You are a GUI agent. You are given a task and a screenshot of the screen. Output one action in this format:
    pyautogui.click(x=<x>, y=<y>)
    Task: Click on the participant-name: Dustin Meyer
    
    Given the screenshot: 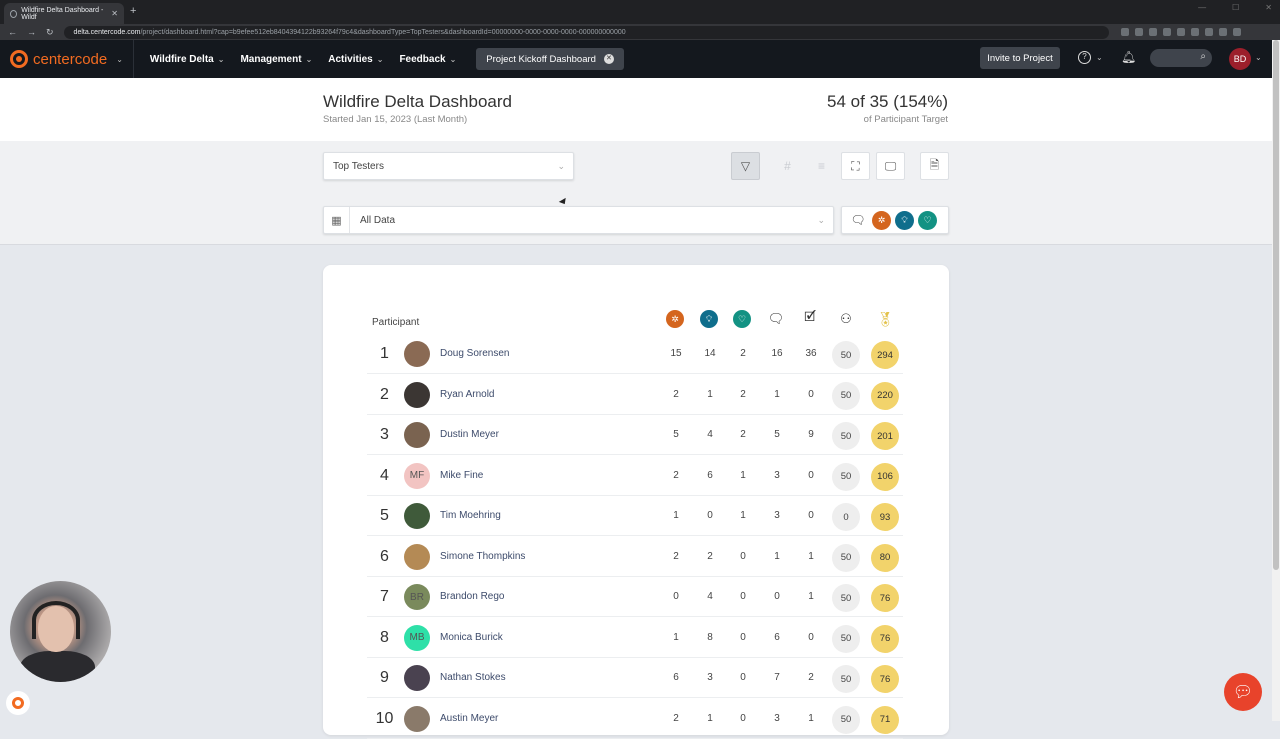 What is the action you would take?
    pyautogui.click(x=469, y=434)
    